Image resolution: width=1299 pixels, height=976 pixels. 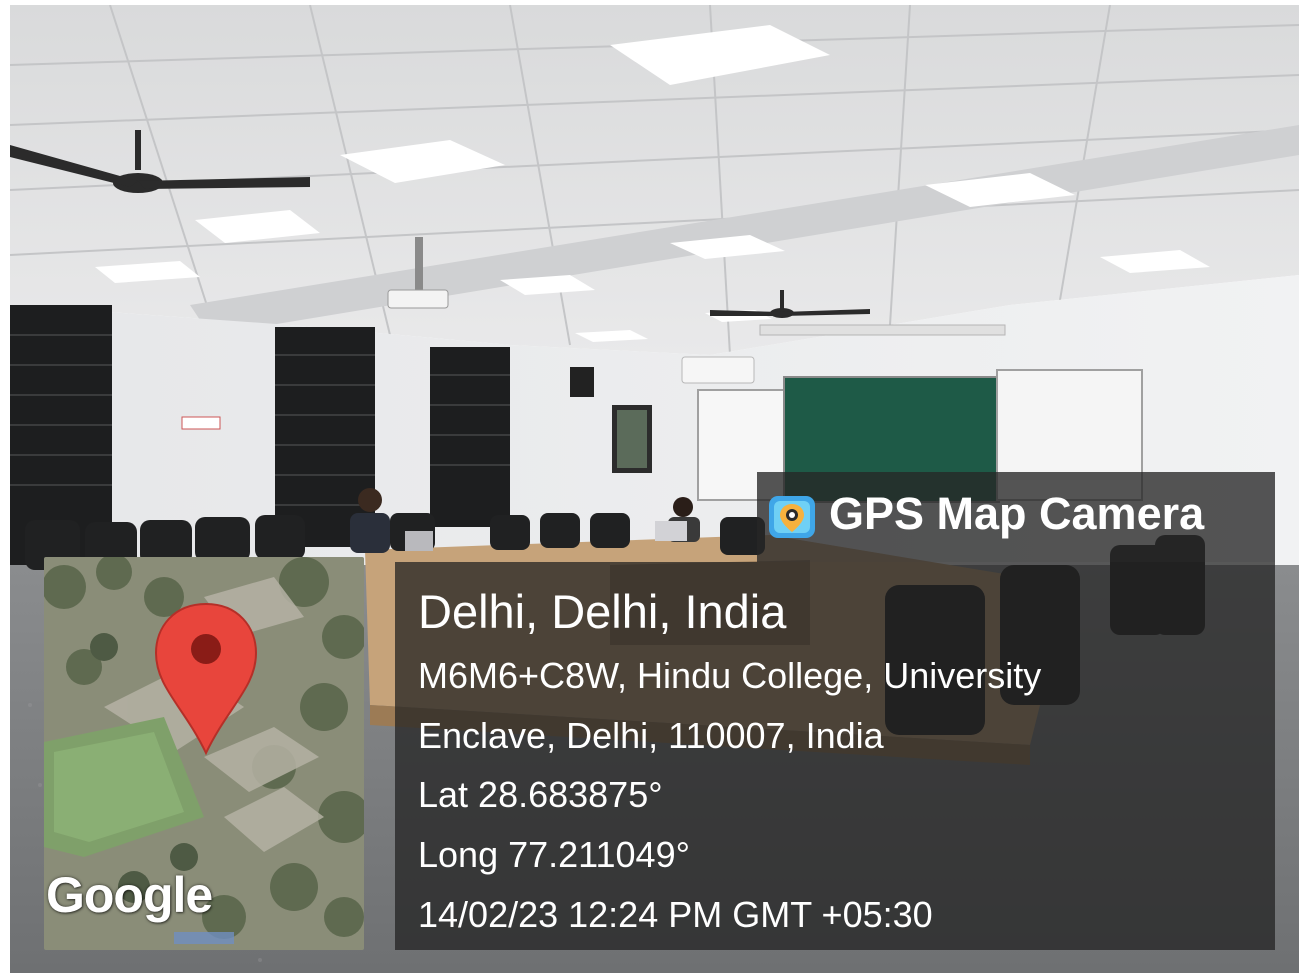 I want to click on timestamp: 14/02/23 12:24 PM GMT +05:30, so click(x=675, y=914).